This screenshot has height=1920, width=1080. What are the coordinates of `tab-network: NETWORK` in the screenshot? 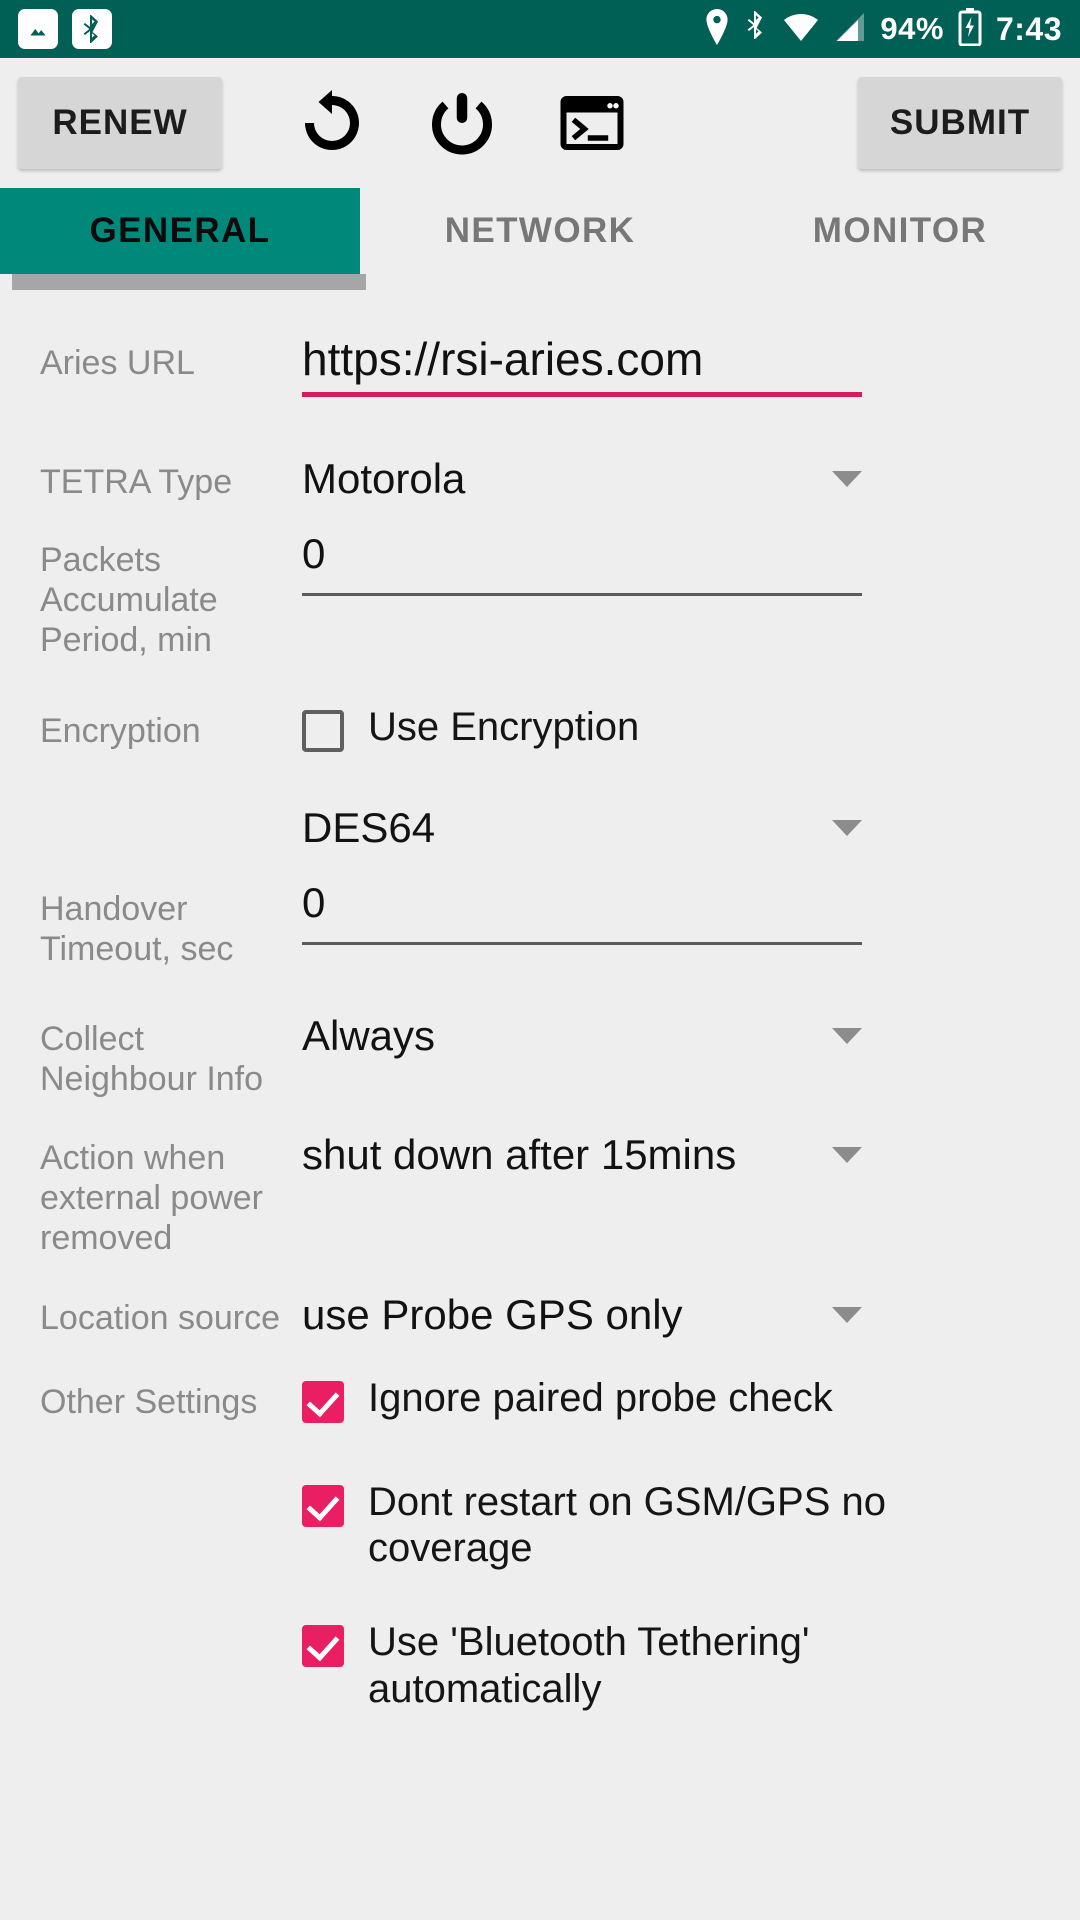 It's located at (540, 231).